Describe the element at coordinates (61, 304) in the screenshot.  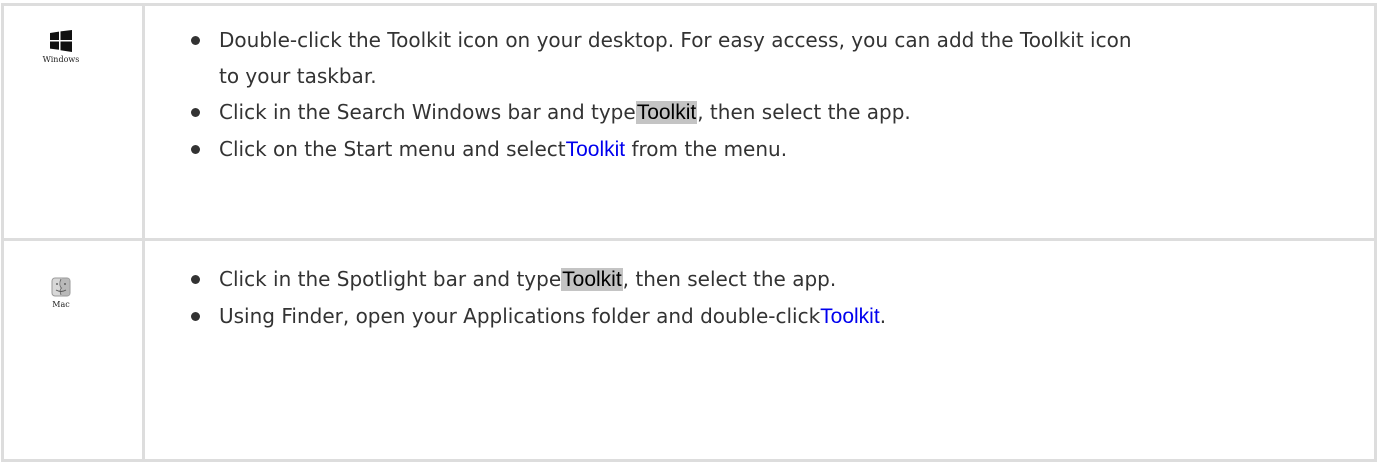
I see `mac-label: Mac` at that location.